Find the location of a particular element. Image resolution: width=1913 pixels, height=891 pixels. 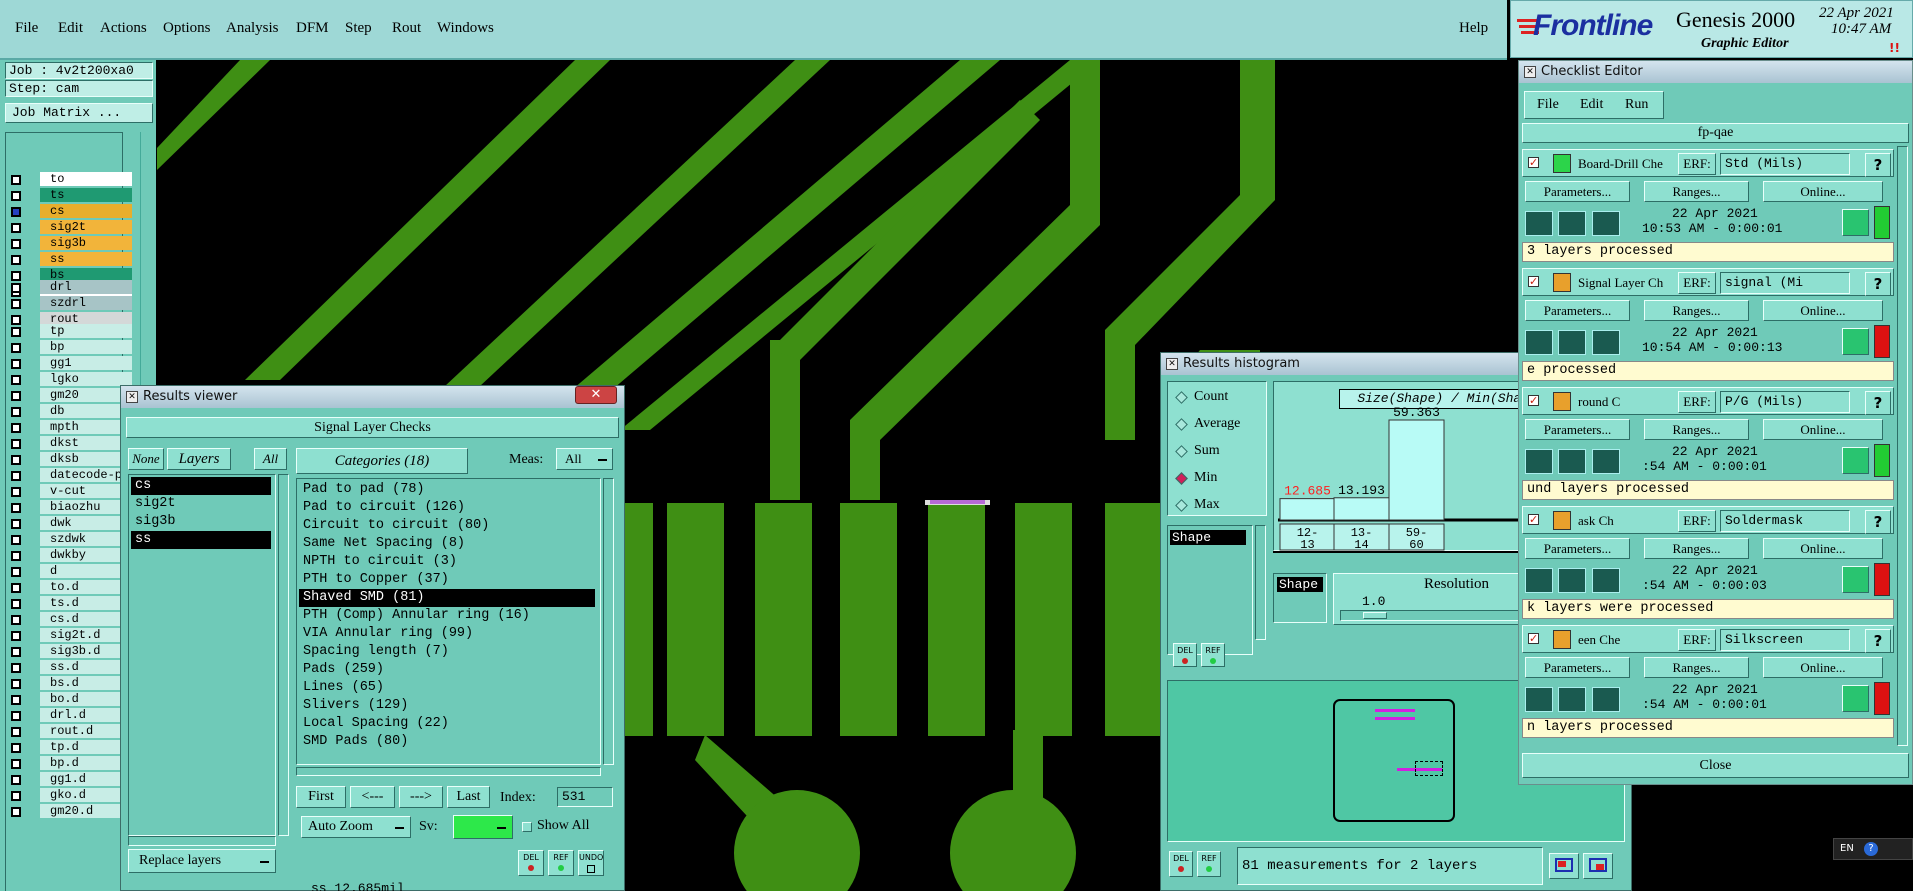

layer-name: ss.d is located at coordinates (86, 667).